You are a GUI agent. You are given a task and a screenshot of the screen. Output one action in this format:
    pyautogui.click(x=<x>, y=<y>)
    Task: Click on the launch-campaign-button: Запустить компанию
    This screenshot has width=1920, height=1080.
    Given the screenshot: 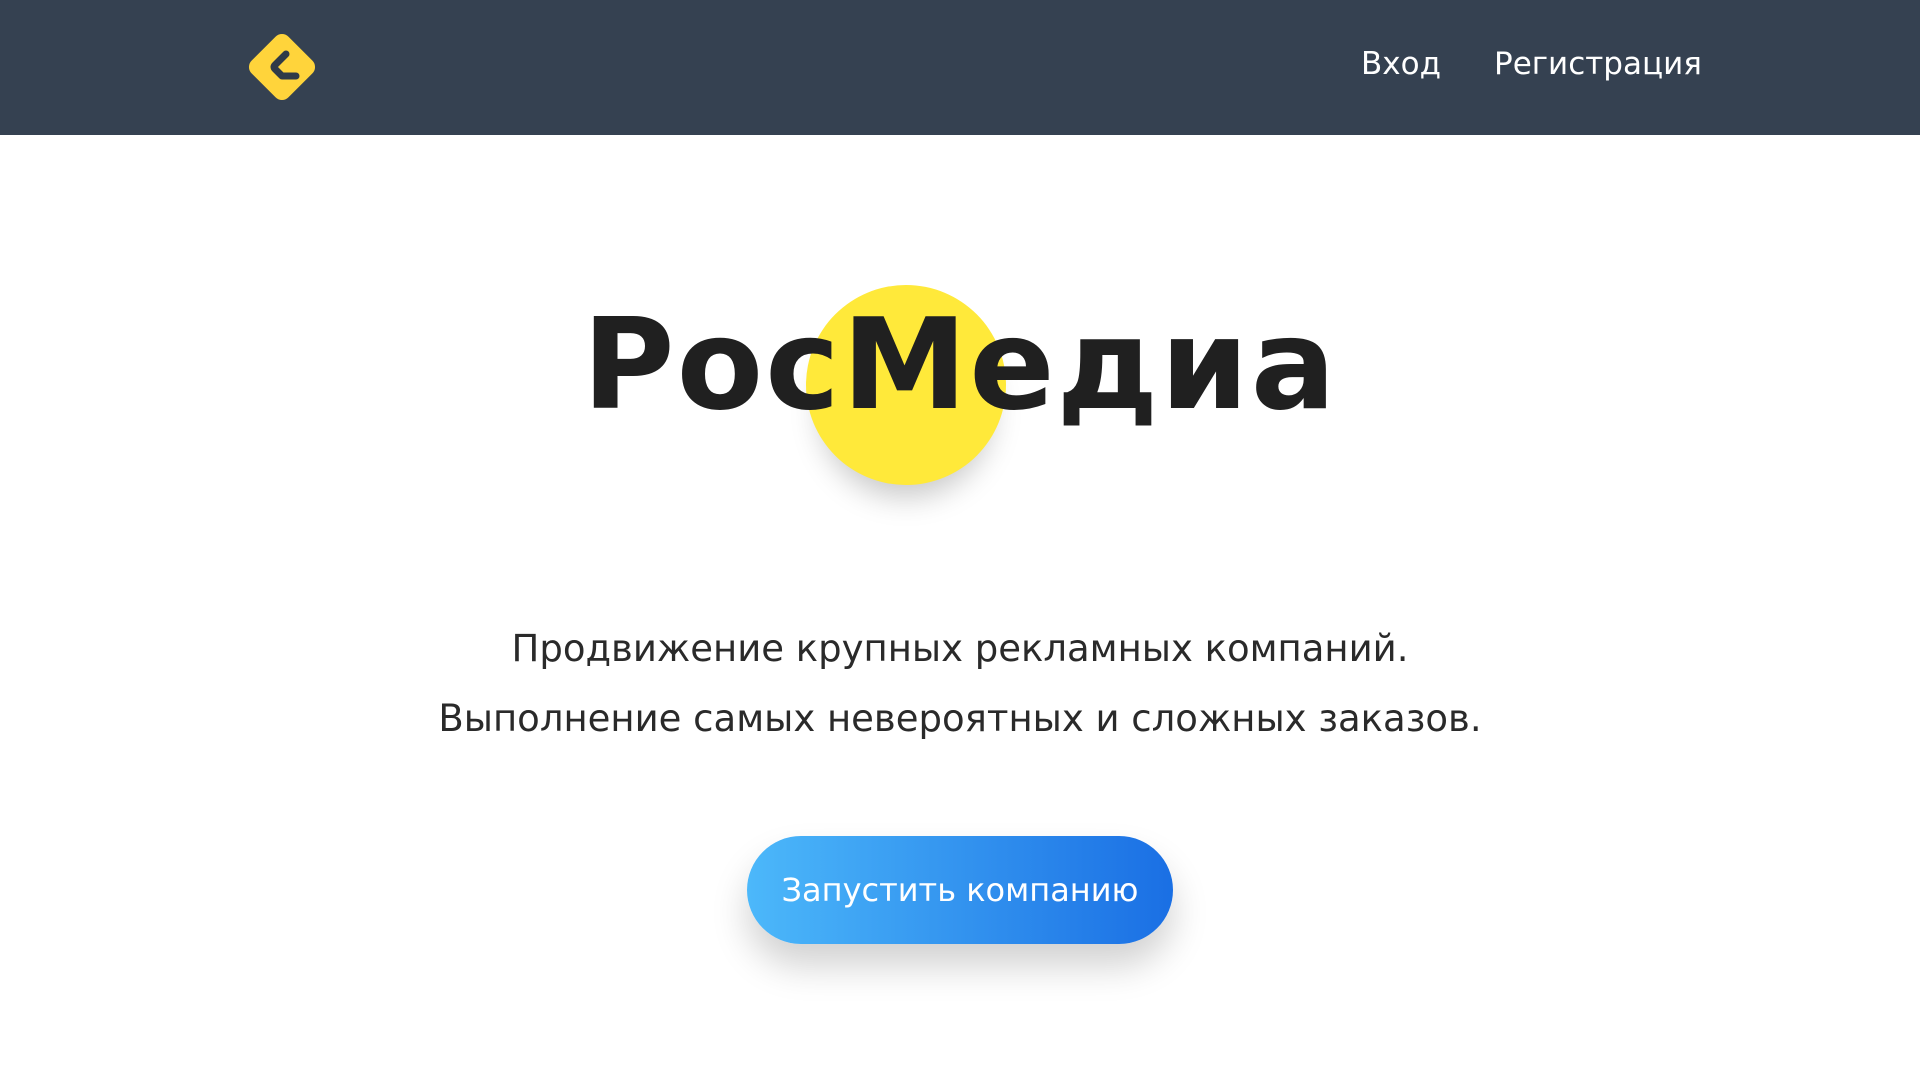 What is the action you would take?
    pyautogui.click(x=960, y=890)
    